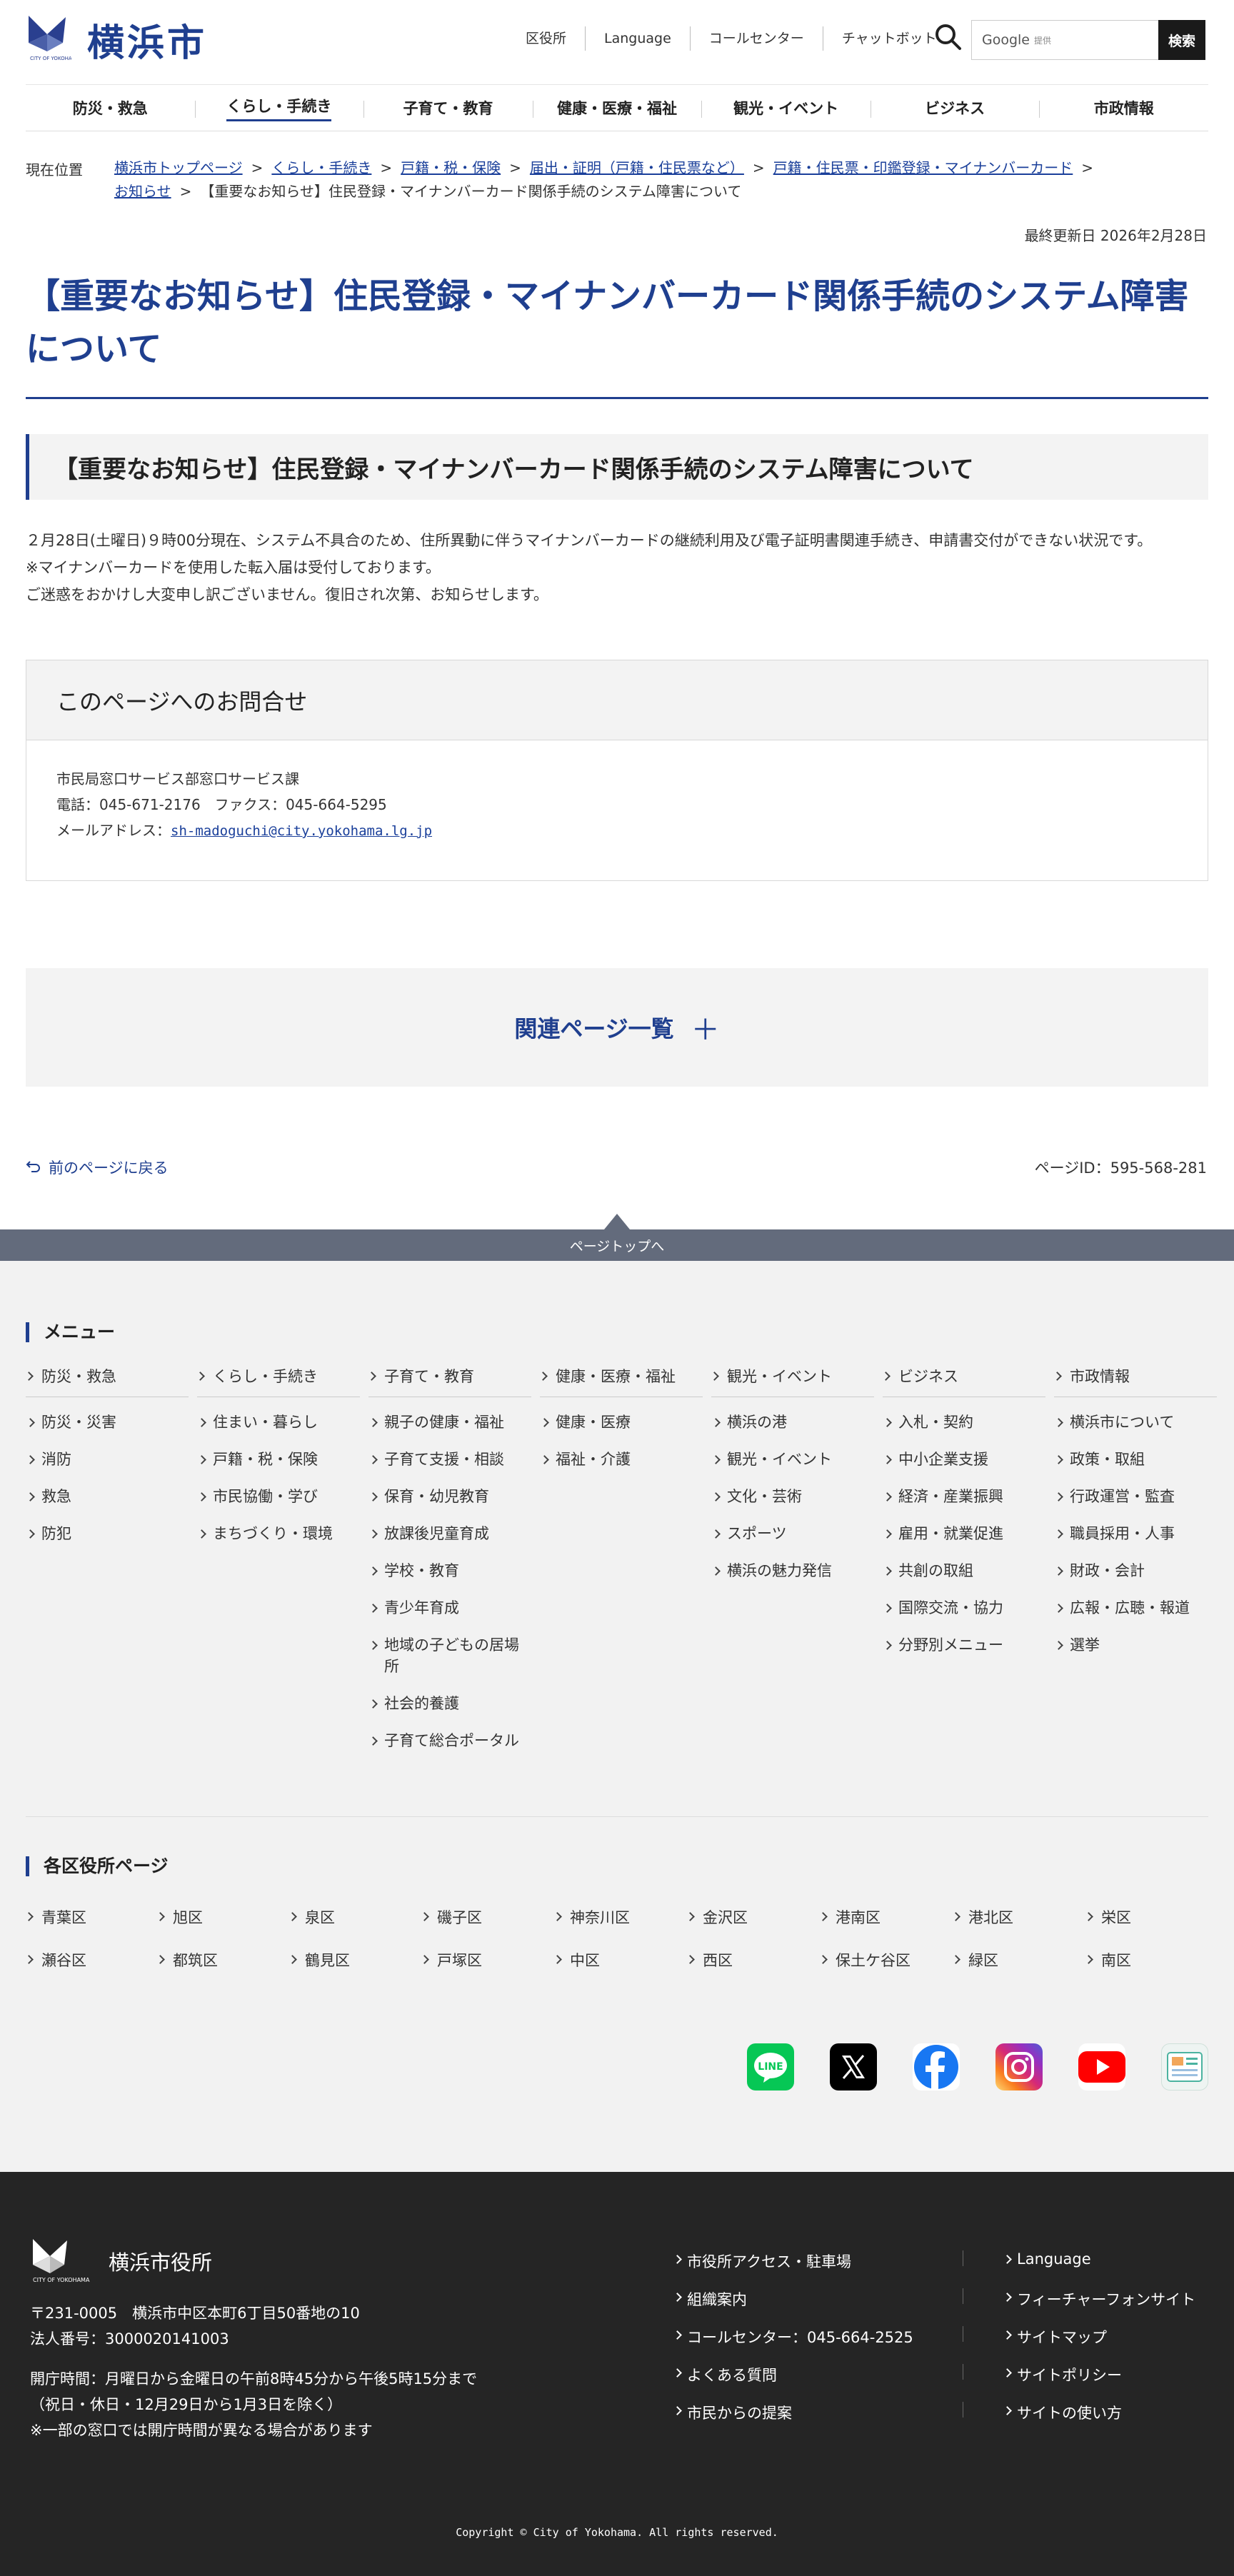  I want to click on search-button: 検索, so click(1181, 40).